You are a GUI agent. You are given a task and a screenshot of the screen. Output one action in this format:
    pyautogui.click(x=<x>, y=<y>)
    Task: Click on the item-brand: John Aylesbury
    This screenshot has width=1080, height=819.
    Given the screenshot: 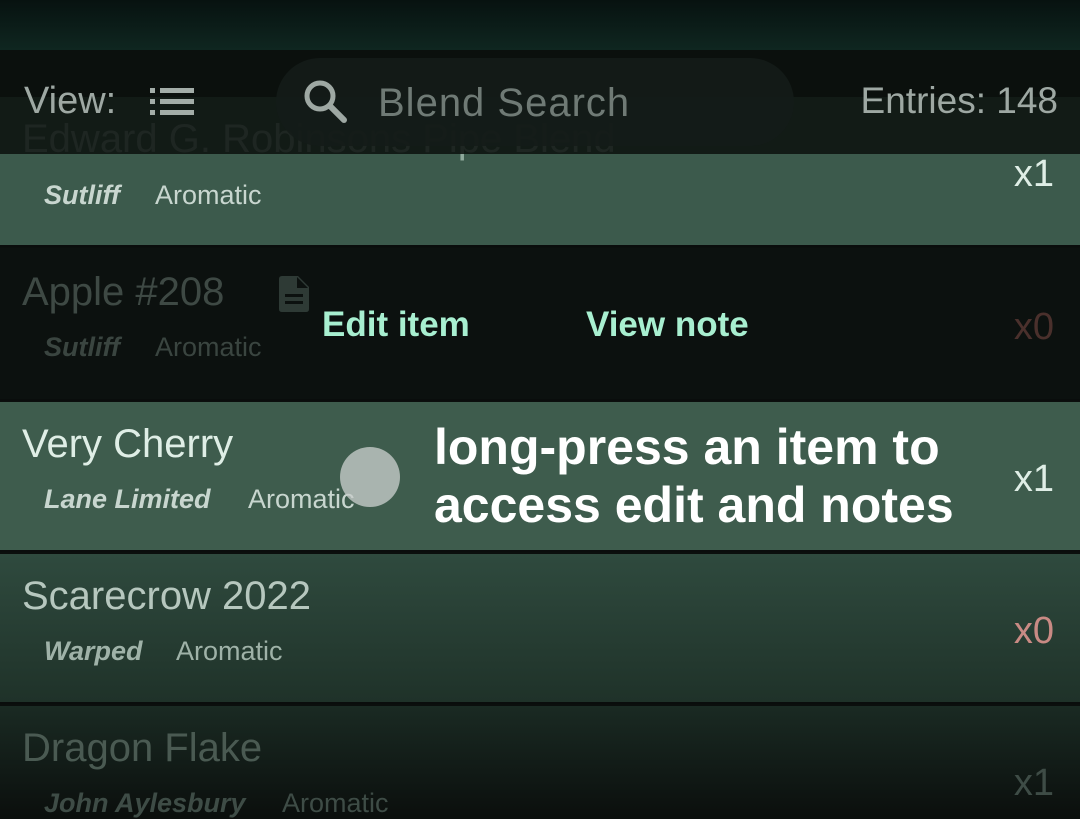 What is the action you would take?
    pyautogui.click(x=145, y=803)
    